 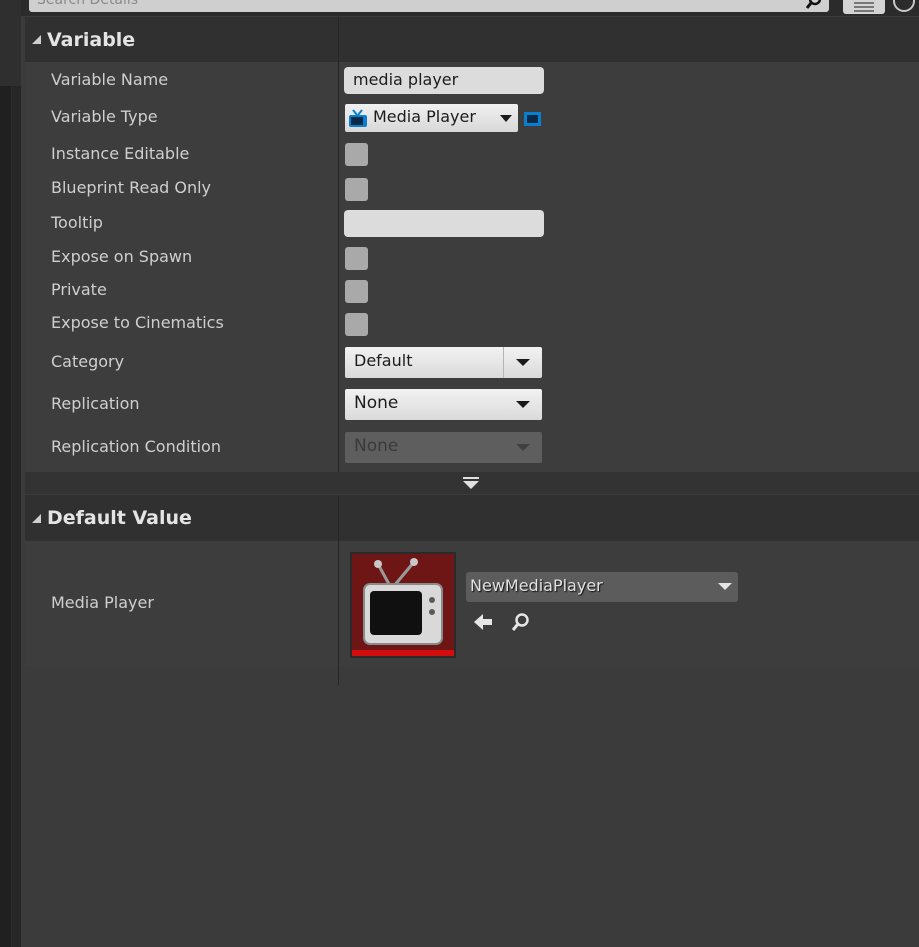 I want to click on outer-left-top, so click(x=10, y=43).